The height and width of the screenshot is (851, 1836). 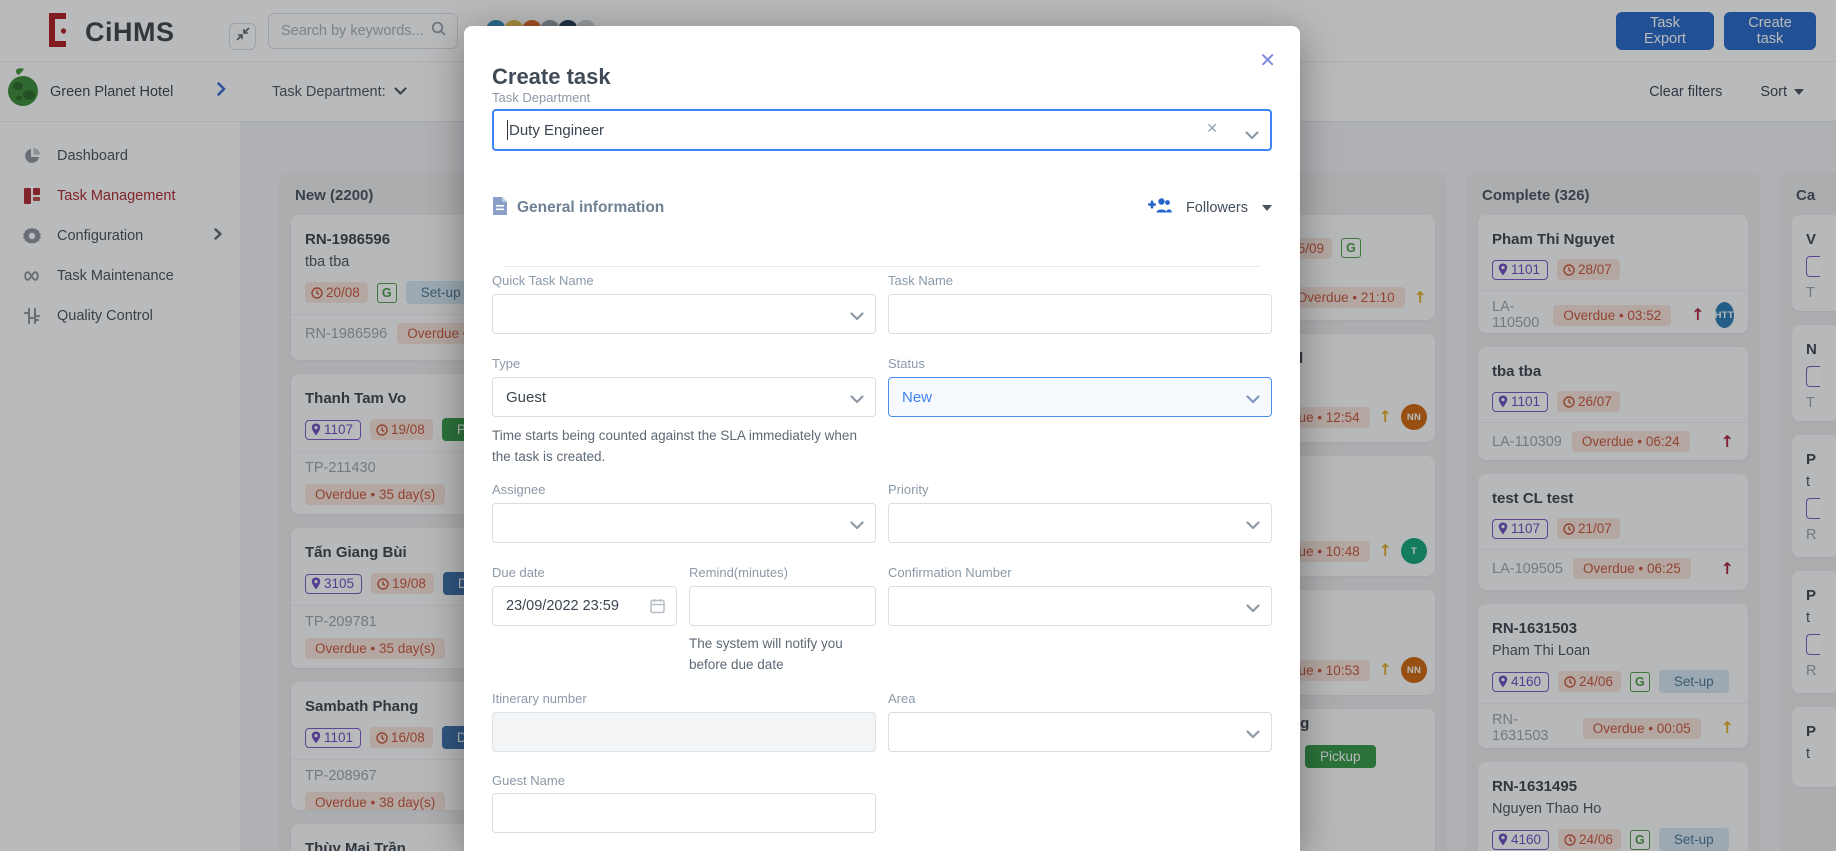 I want to click on guest-name-input, so click(x=684, y=813).